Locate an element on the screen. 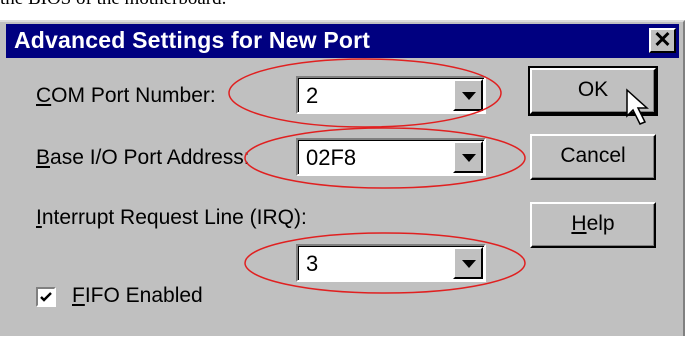  base-io-label-rest: ase I/O Port Address: is located at coordinates (150, 157).